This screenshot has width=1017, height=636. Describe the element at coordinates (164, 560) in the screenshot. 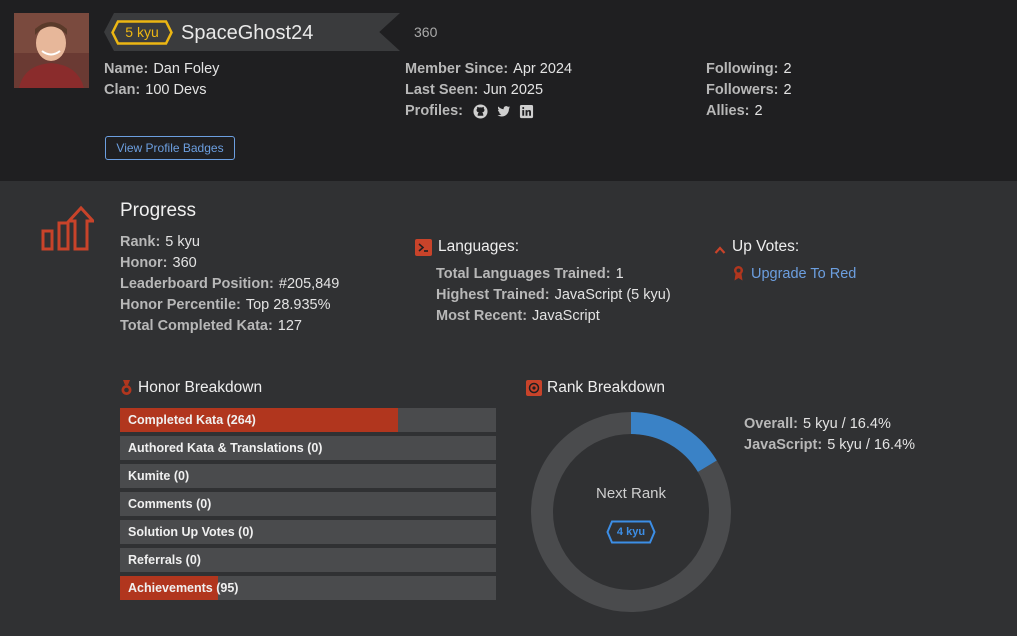

I see `honor-bar-label: Referrals (0)` at that location.